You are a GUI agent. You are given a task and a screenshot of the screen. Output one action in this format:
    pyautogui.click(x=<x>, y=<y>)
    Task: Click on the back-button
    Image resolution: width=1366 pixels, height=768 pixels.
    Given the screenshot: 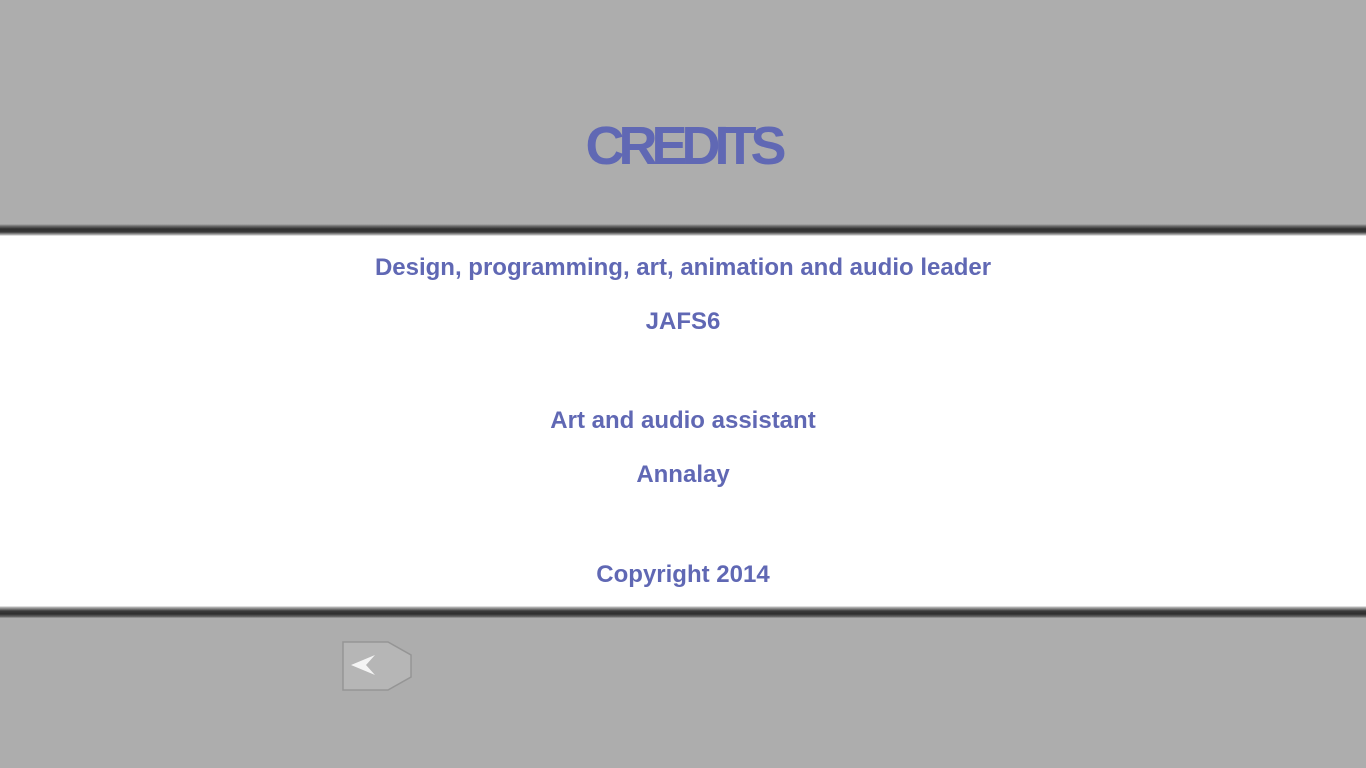 What is the action you would take?
    pyautogui.click(x=377, y=666)
    